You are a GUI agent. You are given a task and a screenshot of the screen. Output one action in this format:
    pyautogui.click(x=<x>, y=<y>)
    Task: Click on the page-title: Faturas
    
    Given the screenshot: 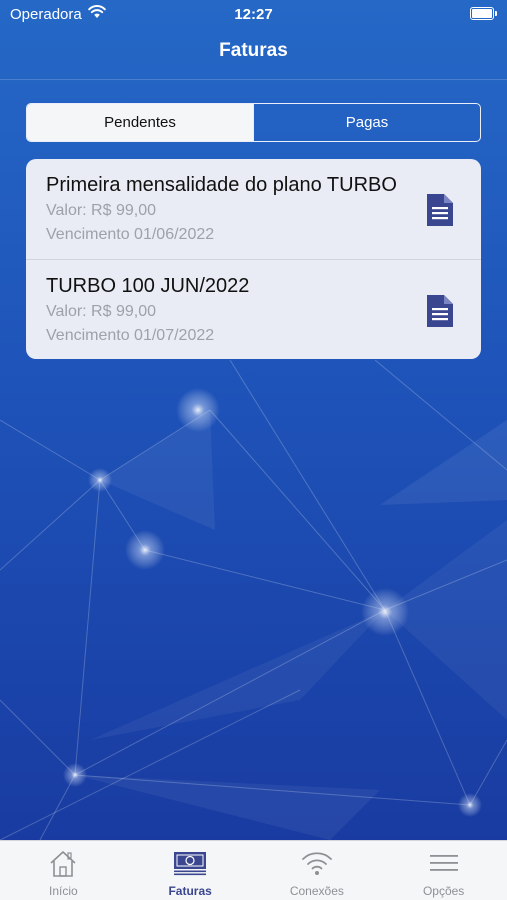 What is the action you would take?
    pyautogui.click(x=253, y=50)
    